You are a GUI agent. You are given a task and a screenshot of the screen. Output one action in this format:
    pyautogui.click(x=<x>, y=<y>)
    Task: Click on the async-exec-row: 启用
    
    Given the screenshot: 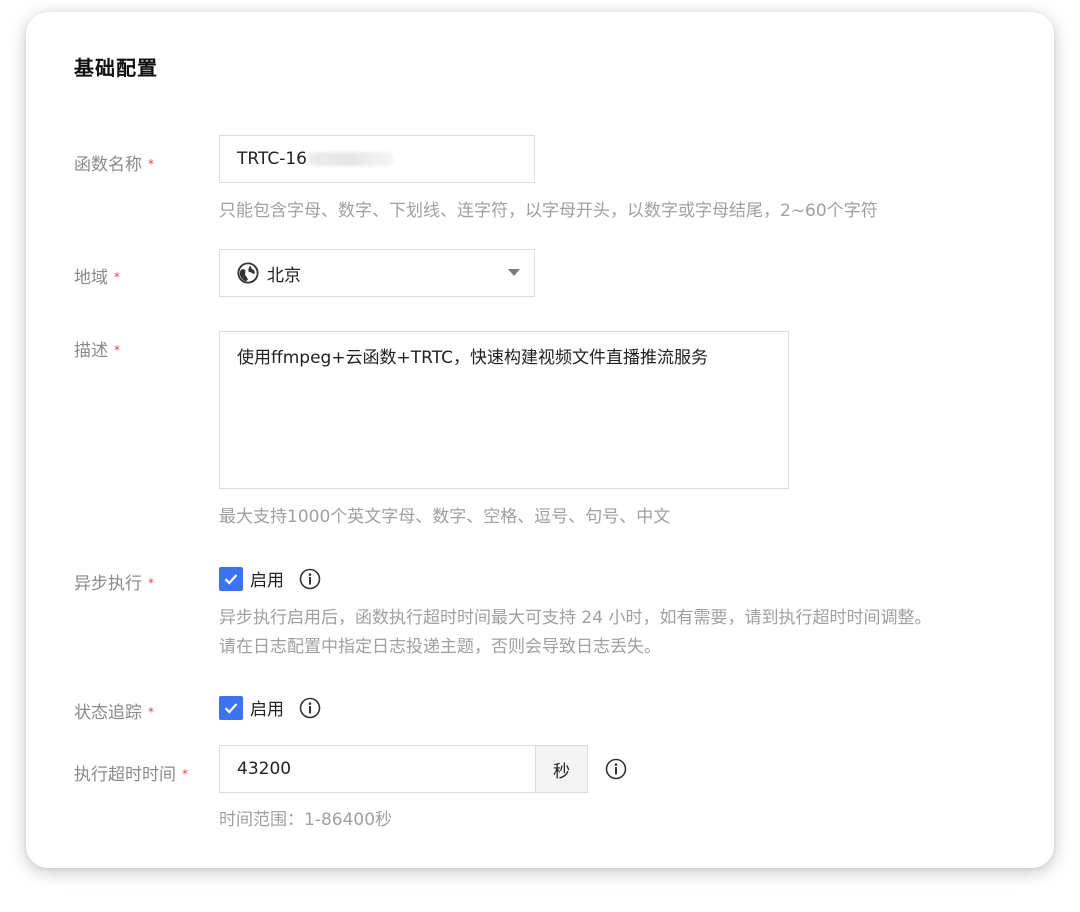 What is the action you would take?
    pyautogui.click(x=270, y=578)
    